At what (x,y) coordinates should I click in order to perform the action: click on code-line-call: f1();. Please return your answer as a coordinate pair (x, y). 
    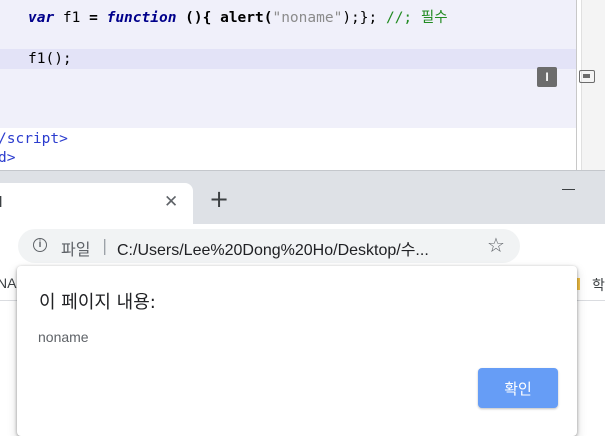
    Looking at the image, I should click on (50, 59).